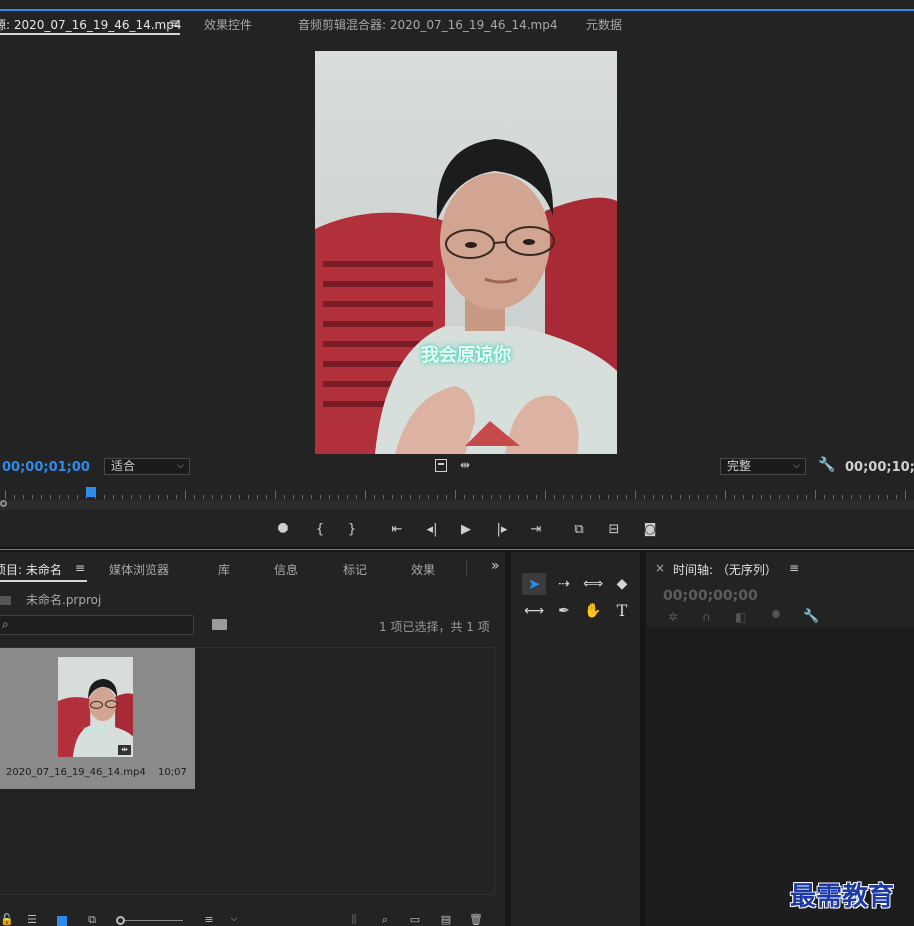 Image resolution: width=914 pixels, height=926 pixels. I want to click on selection-tool-icon: ➤, so click(534, 584).